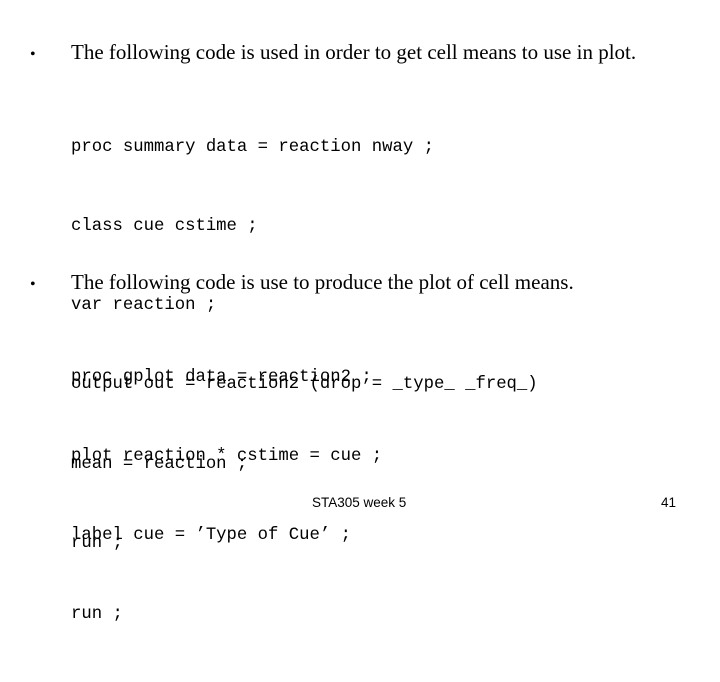 The height and width of the screenshot is (682, 720). I want to click on code-line: label cue = ’Type of Cue’ ;, so click(211, 536).